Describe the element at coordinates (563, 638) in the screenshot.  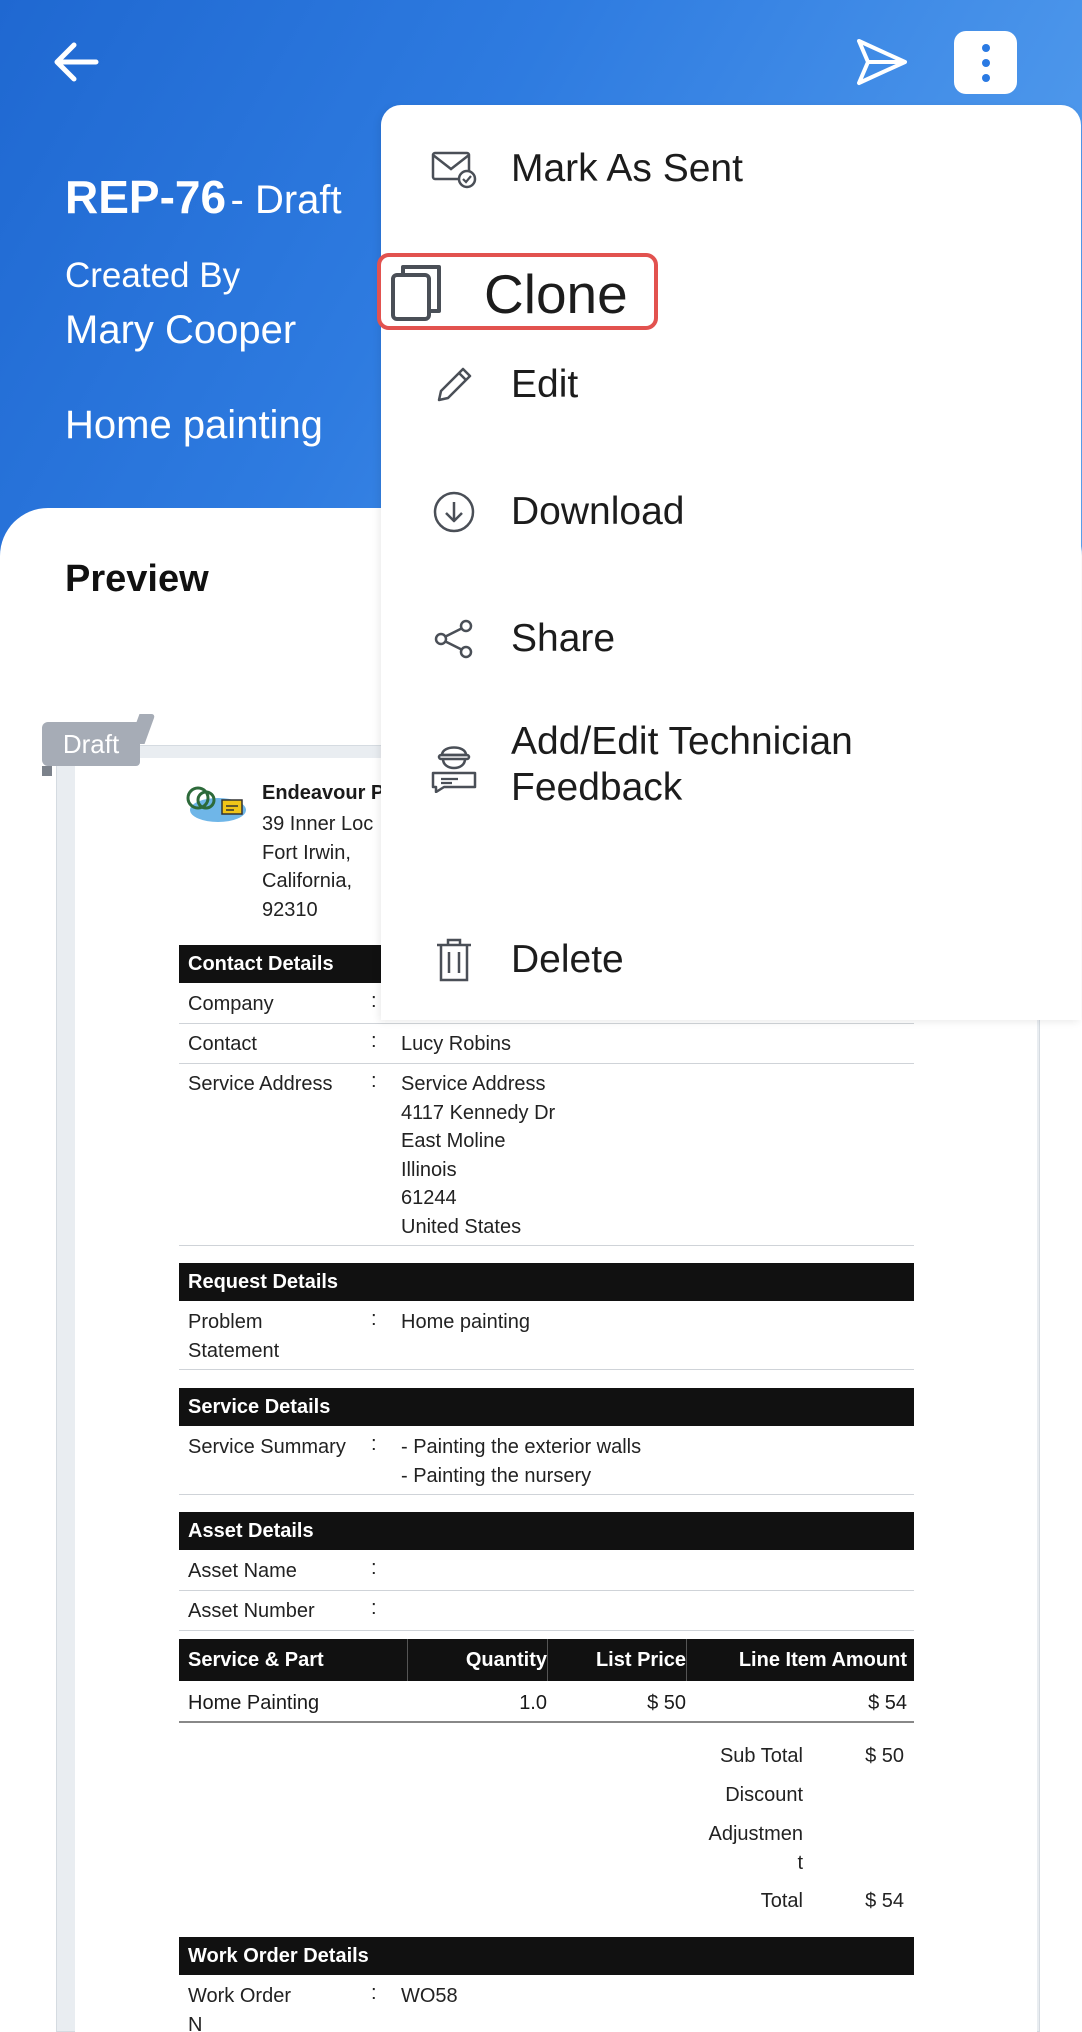
I see `menu-item-label: Share` at that location.